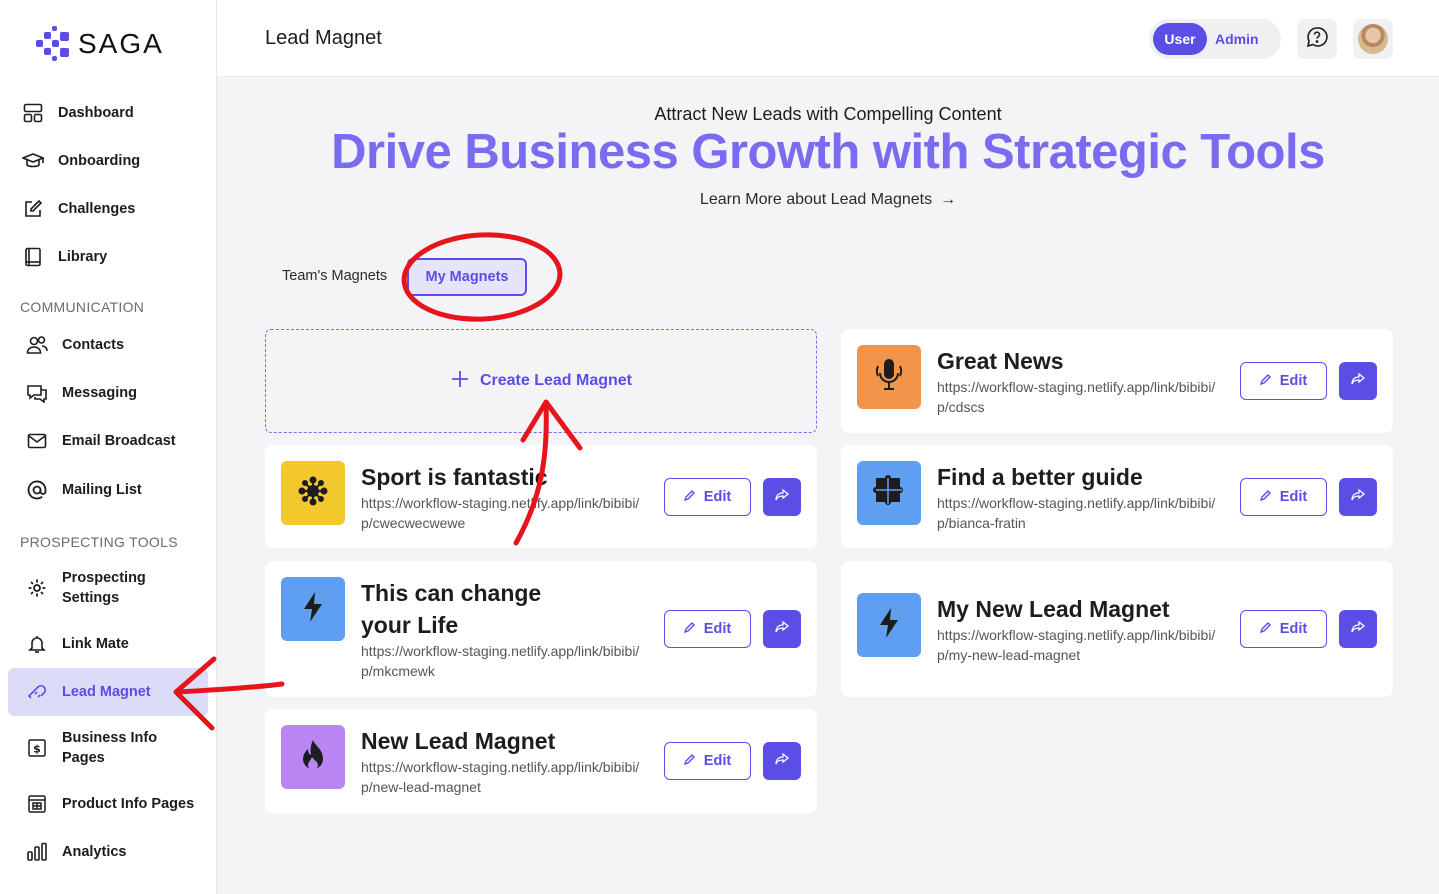  I want to click on sidebar-item-label: Lead Magnet, so click(106, 692).